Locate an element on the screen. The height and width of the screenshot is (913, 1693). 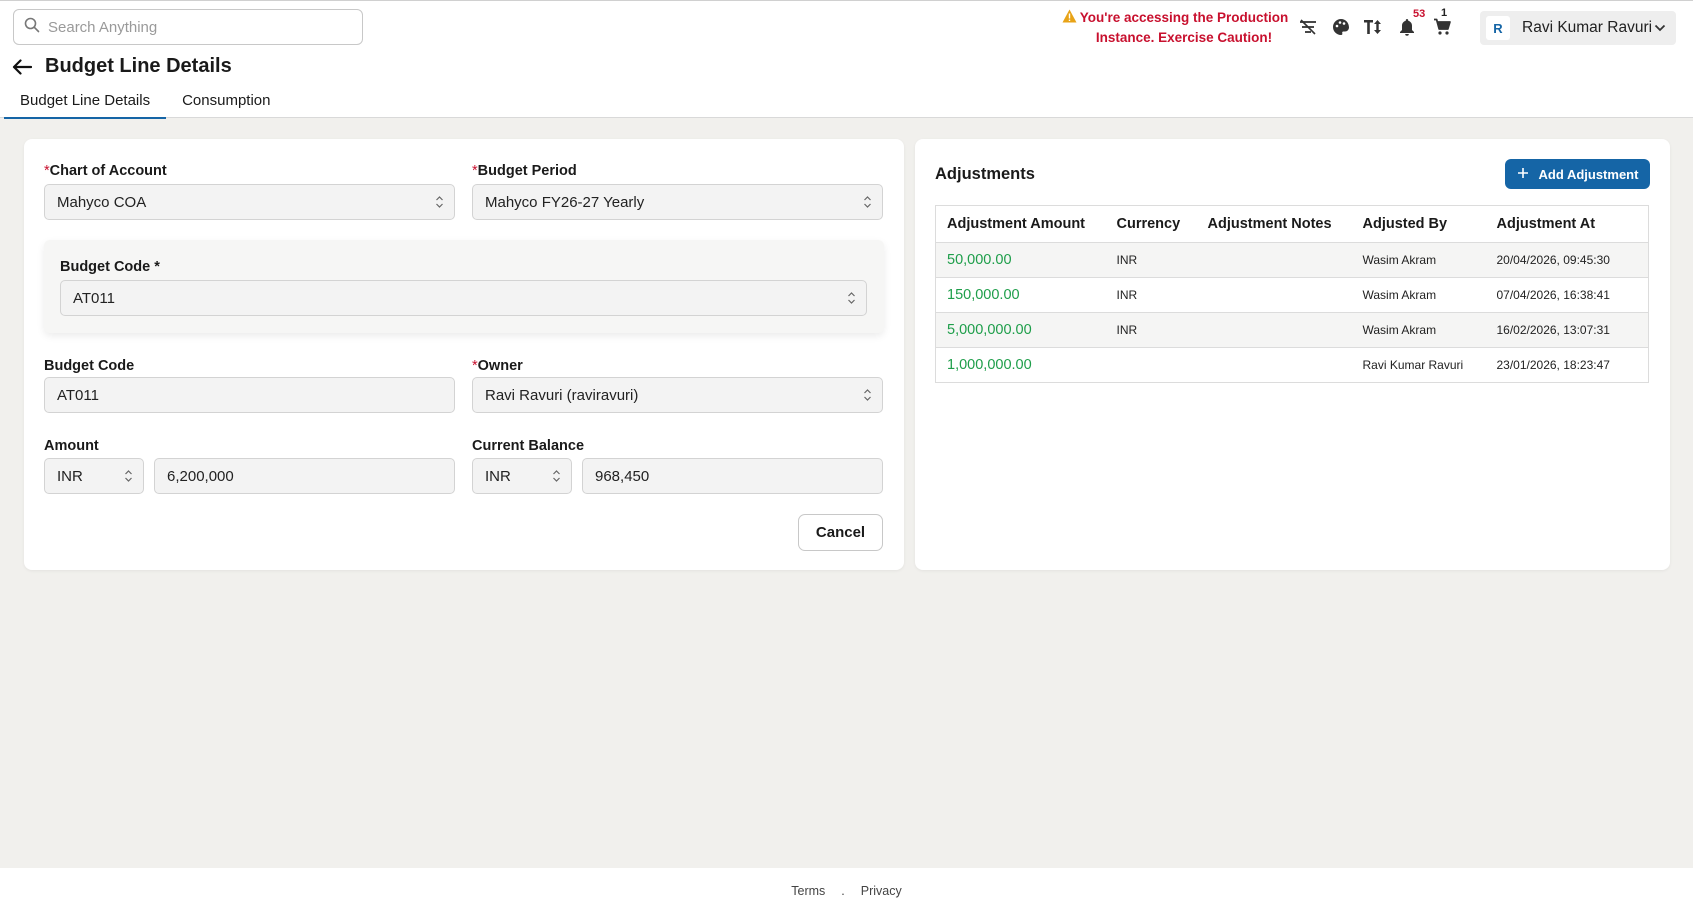
tab-bar: Budget Line Details Consumption is located at coordinates (145, 104).